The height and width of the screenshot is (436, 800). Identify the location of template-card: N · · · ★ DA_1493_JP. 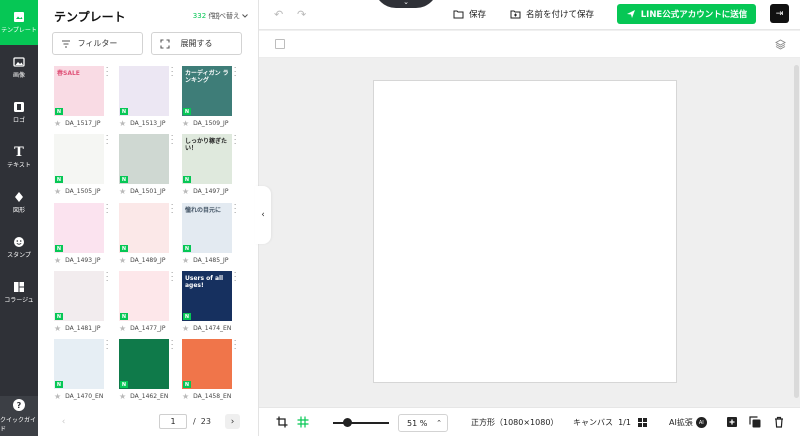
(81, 233).